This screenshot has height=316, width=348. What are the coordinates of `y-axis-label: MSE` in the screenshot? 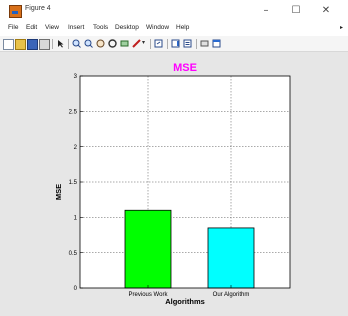 It's located at (58, 192).